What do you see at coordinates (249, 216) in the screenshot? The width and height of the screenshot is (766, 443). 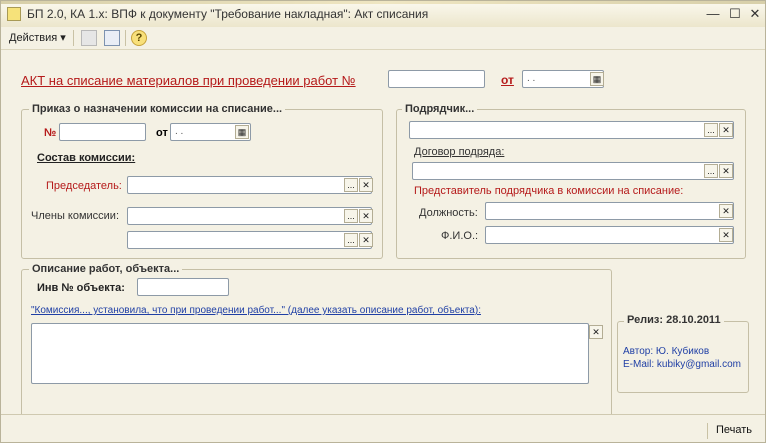 I see `member-1-input` at bounding box center [249, 216].